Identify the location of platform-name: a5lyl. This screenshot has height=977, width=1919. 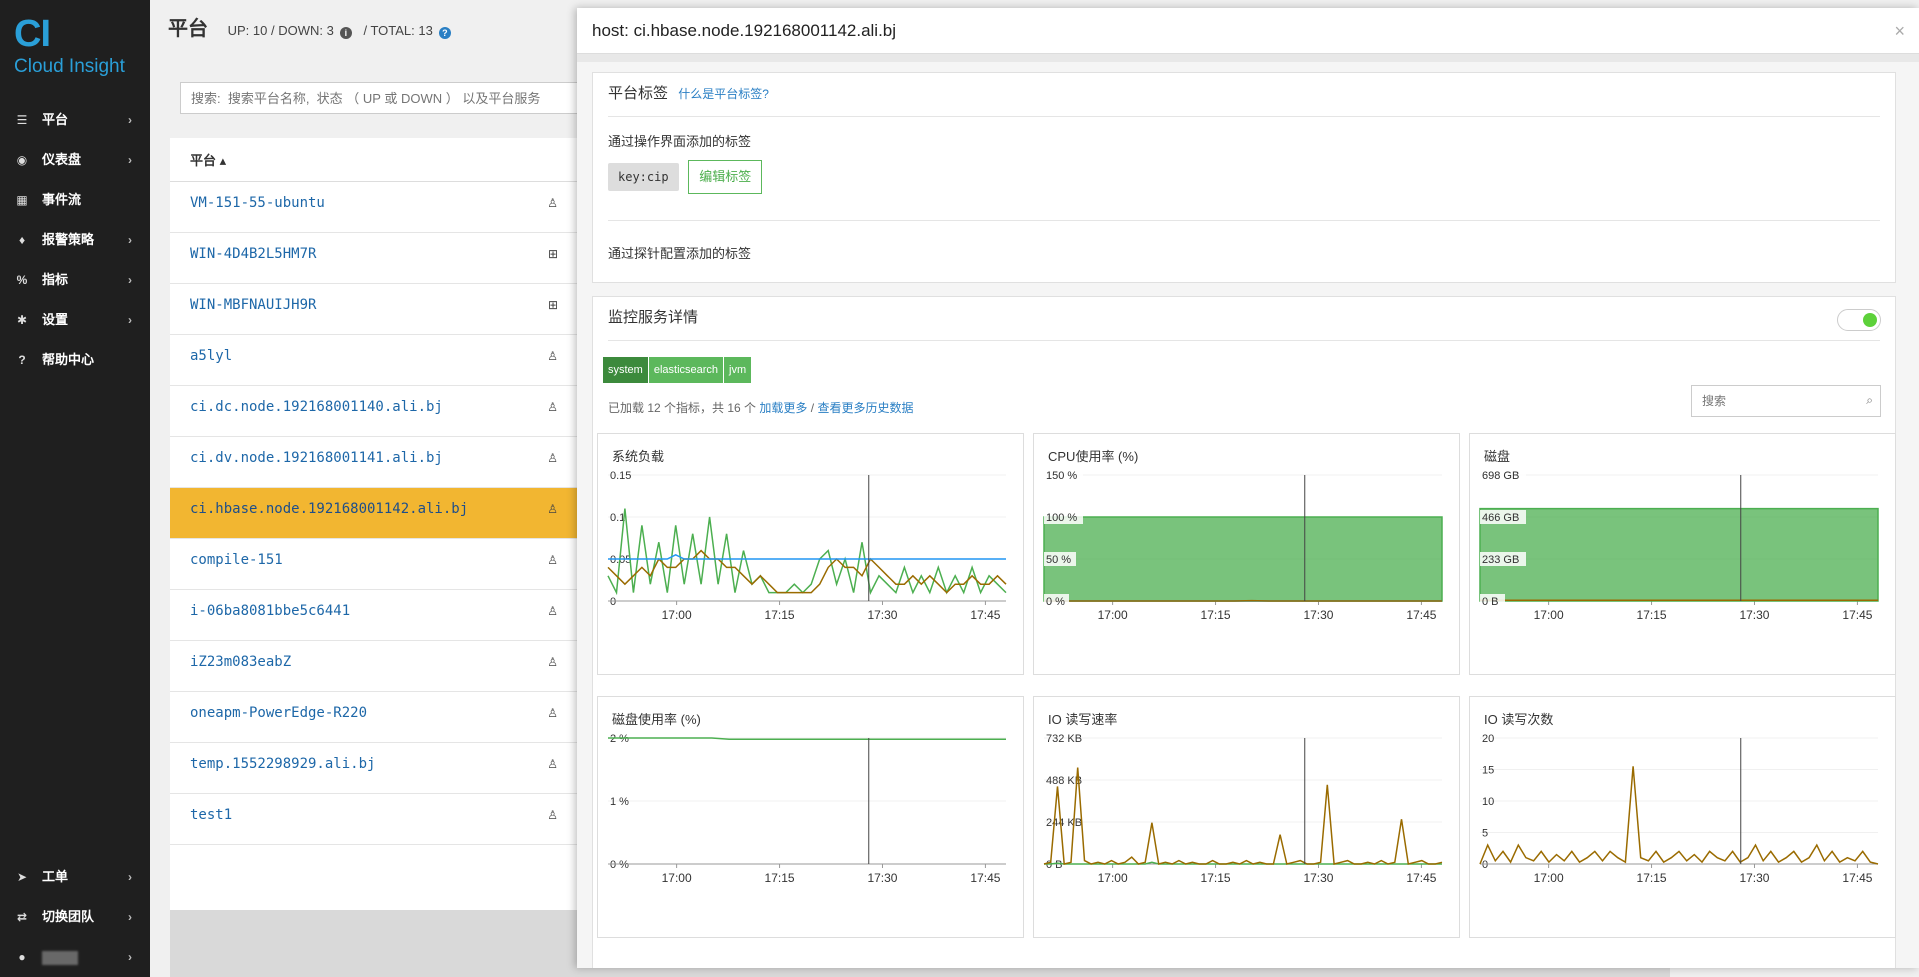
(211, 356).